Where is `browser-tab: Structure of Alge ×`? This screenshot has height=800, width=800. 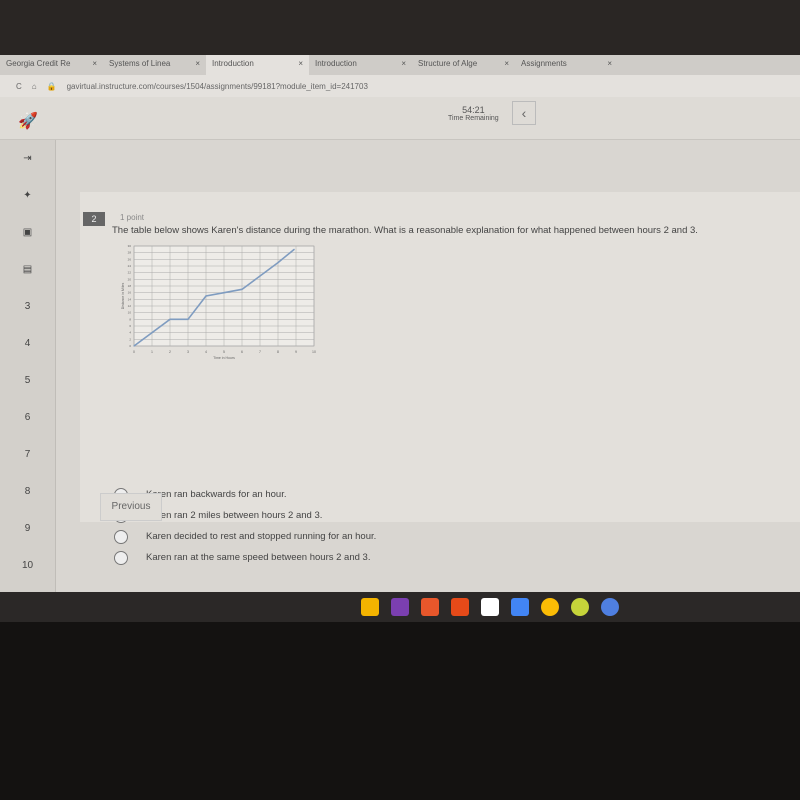
browser-tab: Structure of Alge × is located at coordinates (463, 65).